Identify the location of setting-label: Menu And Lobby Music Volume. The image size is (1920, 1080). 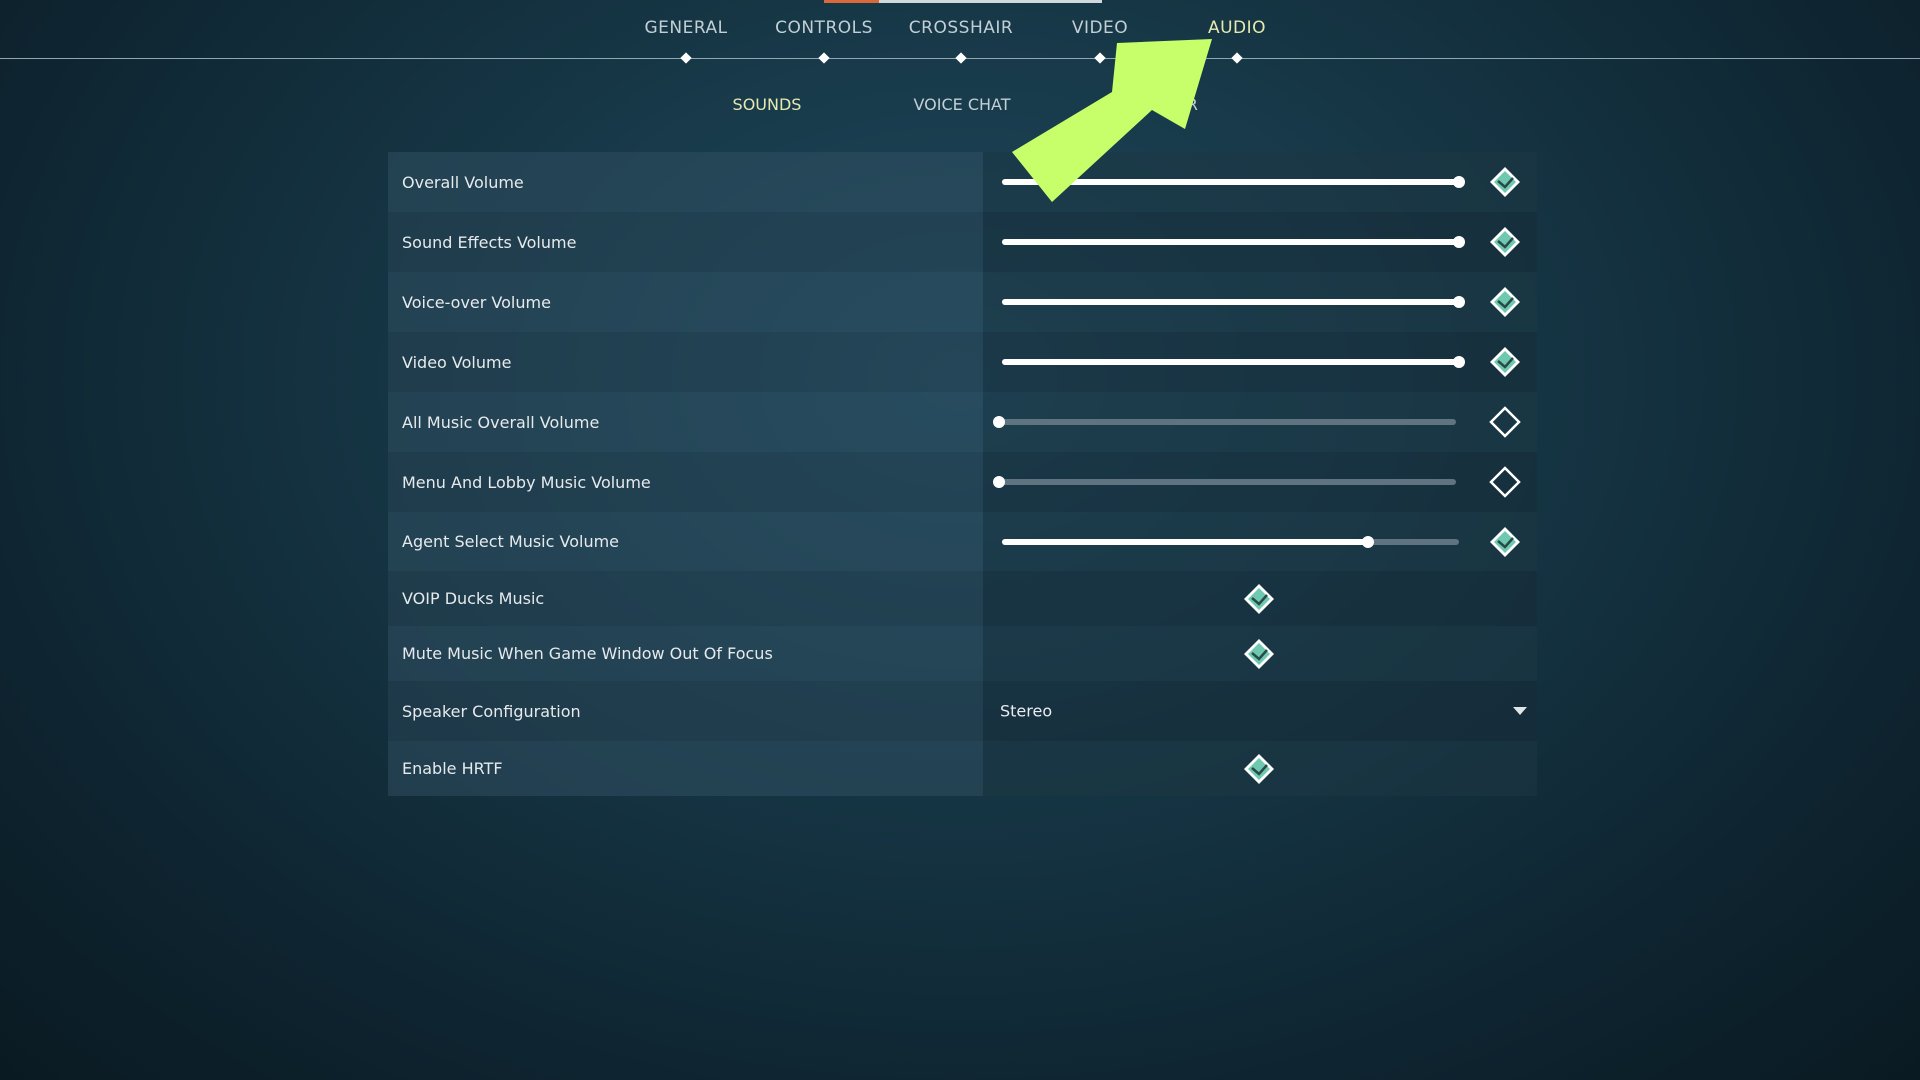
(685, 482).